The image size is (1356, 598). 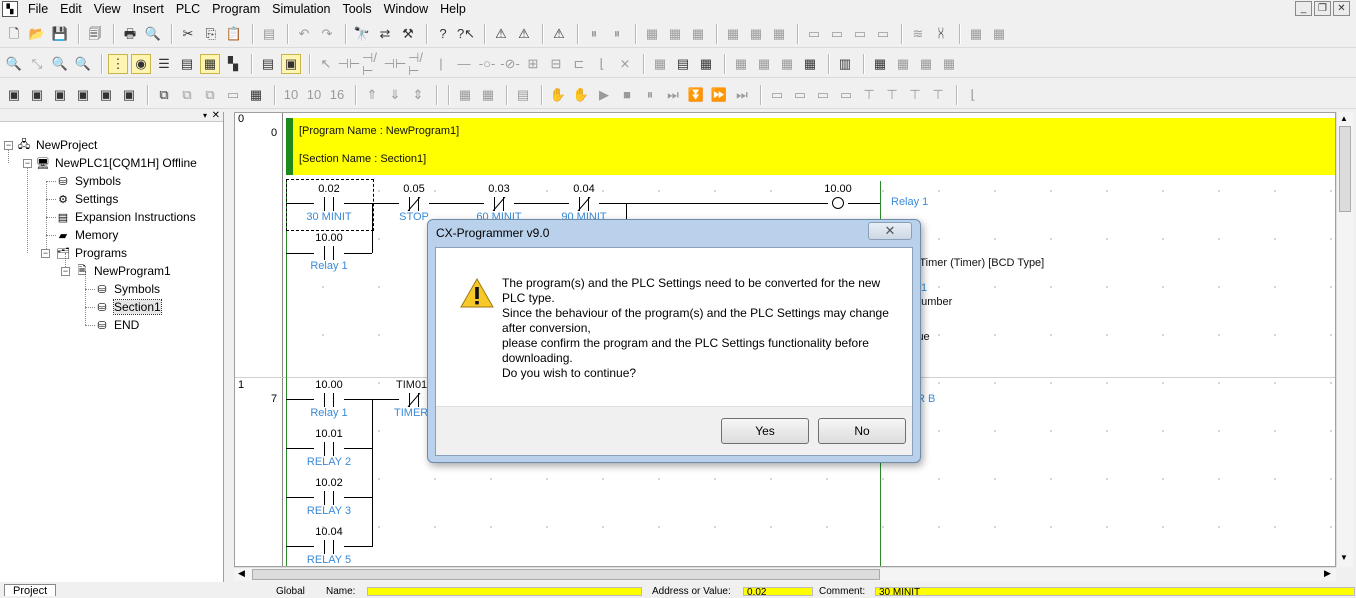 I want to click on print-preview-icon: 🔍, so click(x=153, y=34).